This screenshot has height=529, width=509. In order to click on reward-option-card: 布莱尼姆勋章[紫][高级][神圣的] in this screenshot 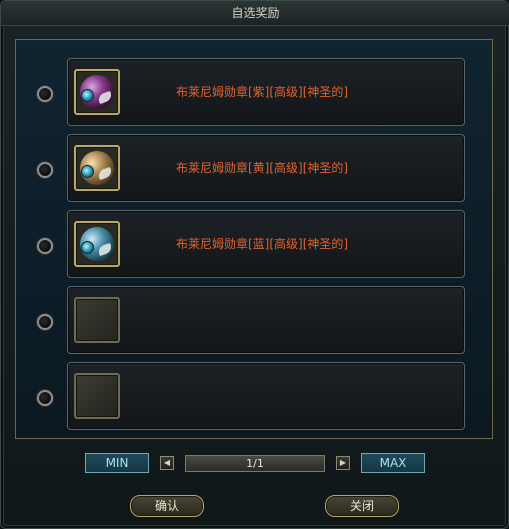, I will do `click(266, 92)`.